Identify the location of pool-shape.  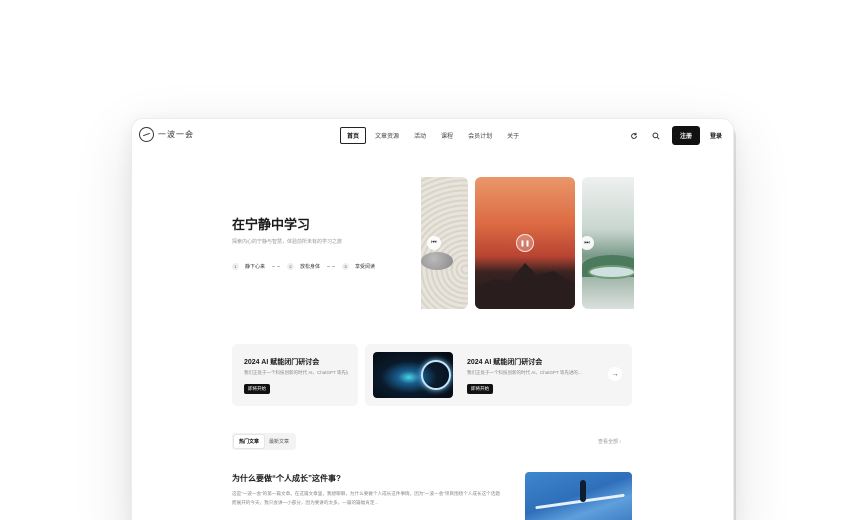
(611, 272).